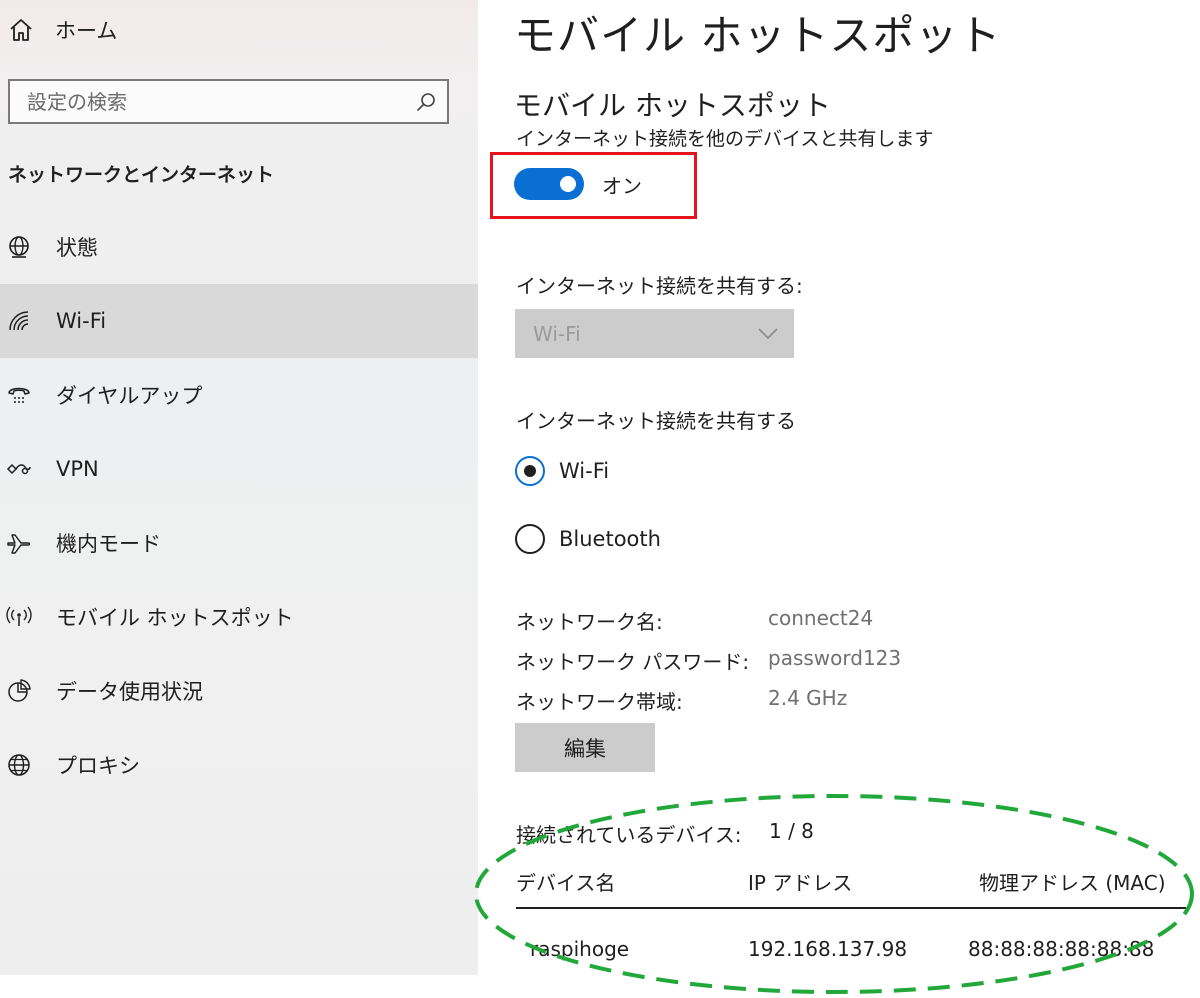 This screenshot has height=998, width=1200. What do you see at coordinates (239, 469) in the screenshot?
I see `sidebar-item-vpn: VPN` at bounding box center [239, 469].